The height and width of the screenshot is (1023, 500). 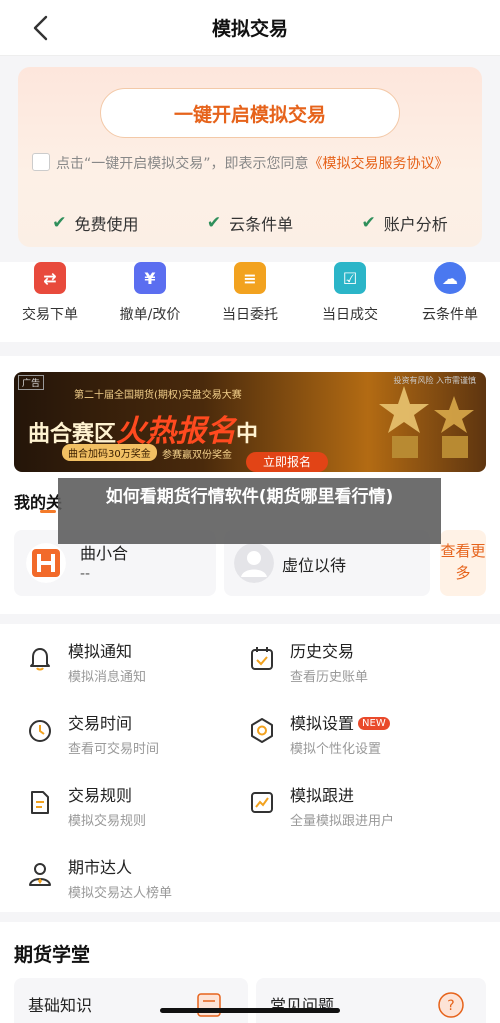 I want to click on see-more-button: 查看更多, so click(x=463, y=563).